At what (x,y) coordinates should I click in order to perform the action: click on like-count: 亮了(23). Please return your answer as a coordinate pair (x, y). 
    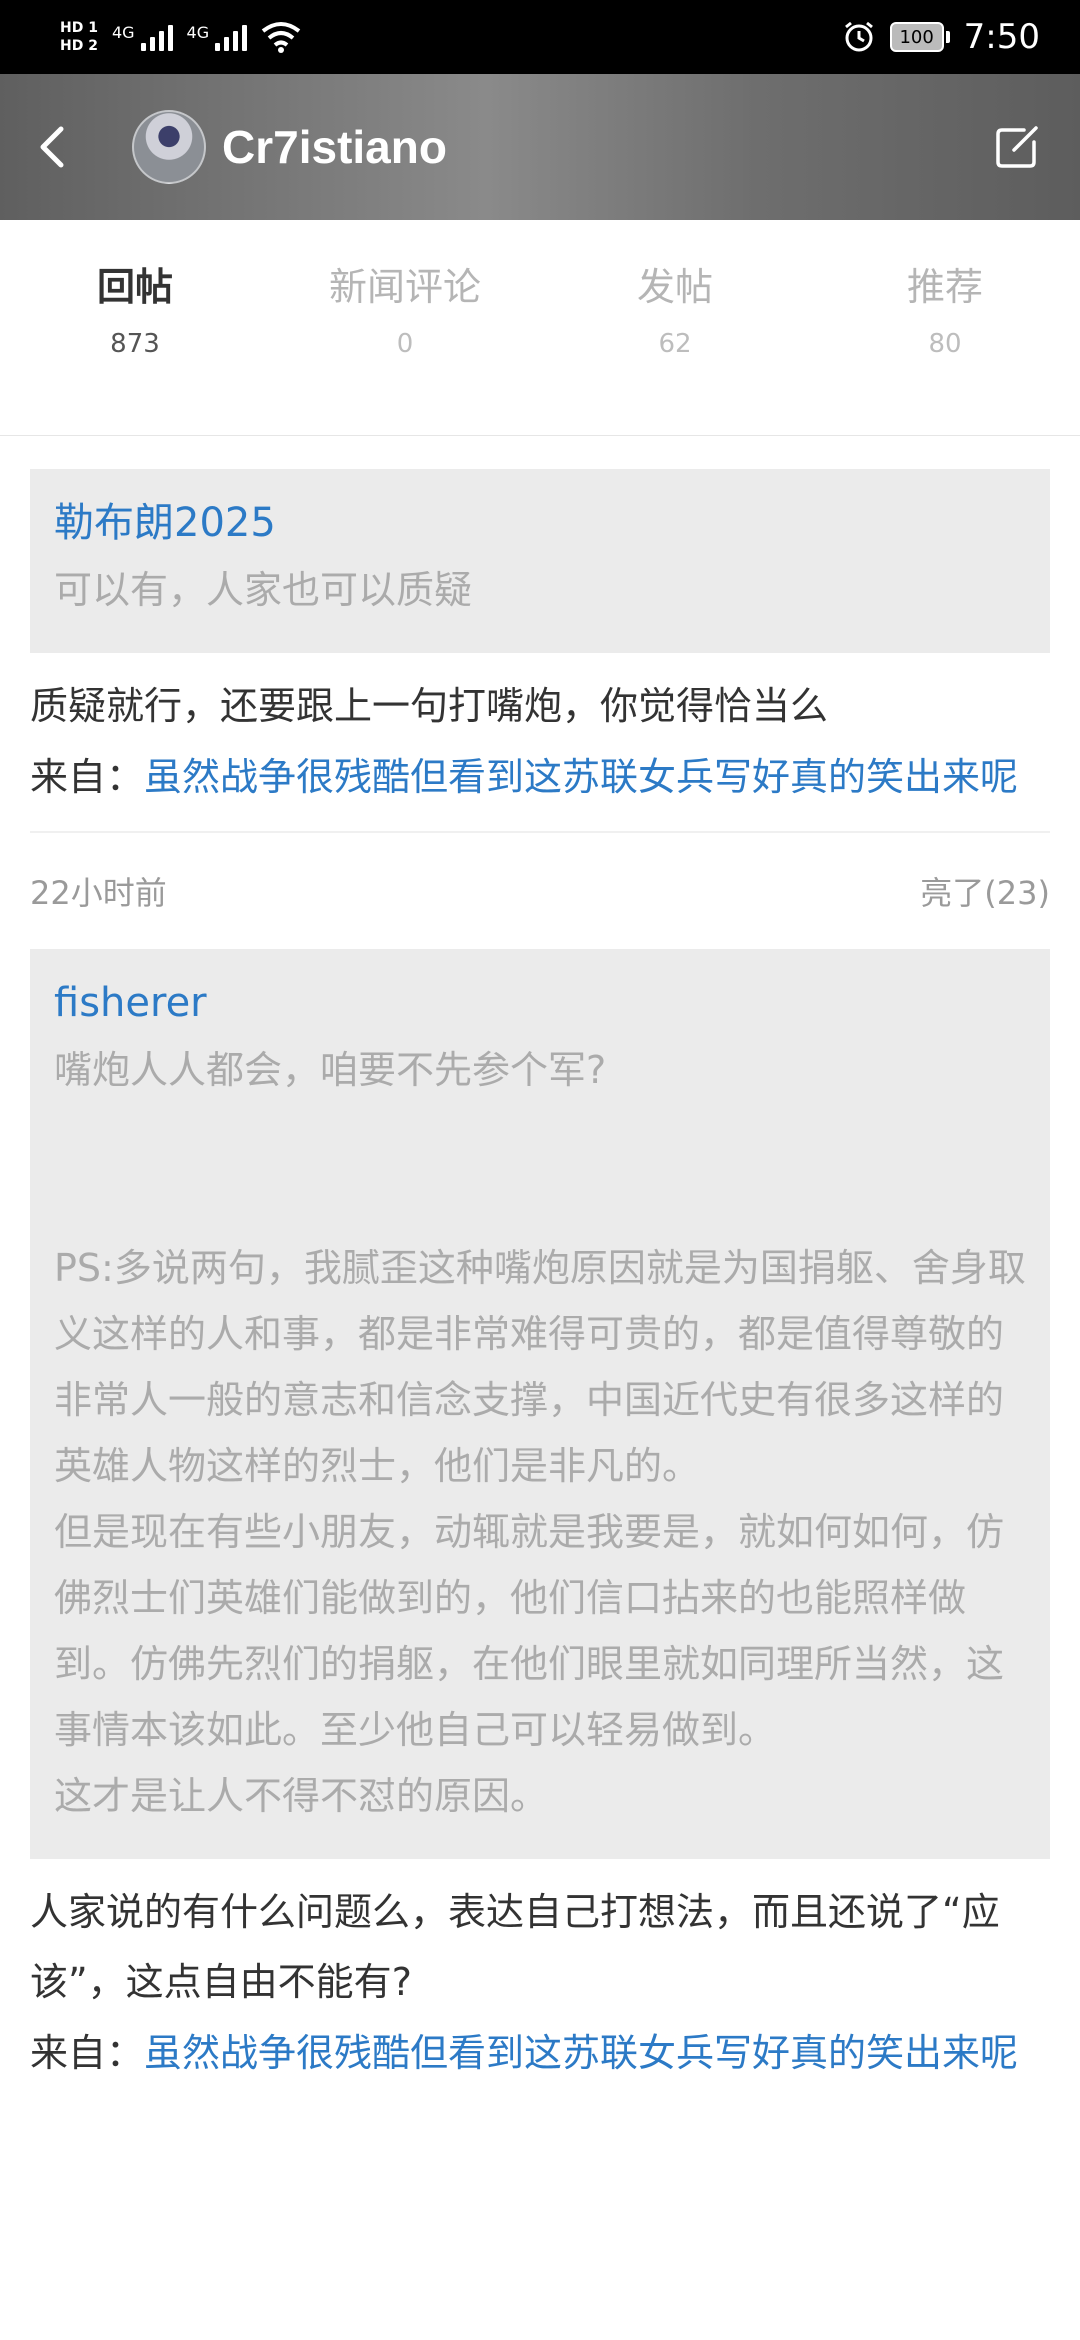
    Looking at the image, I should click on (985, 891).